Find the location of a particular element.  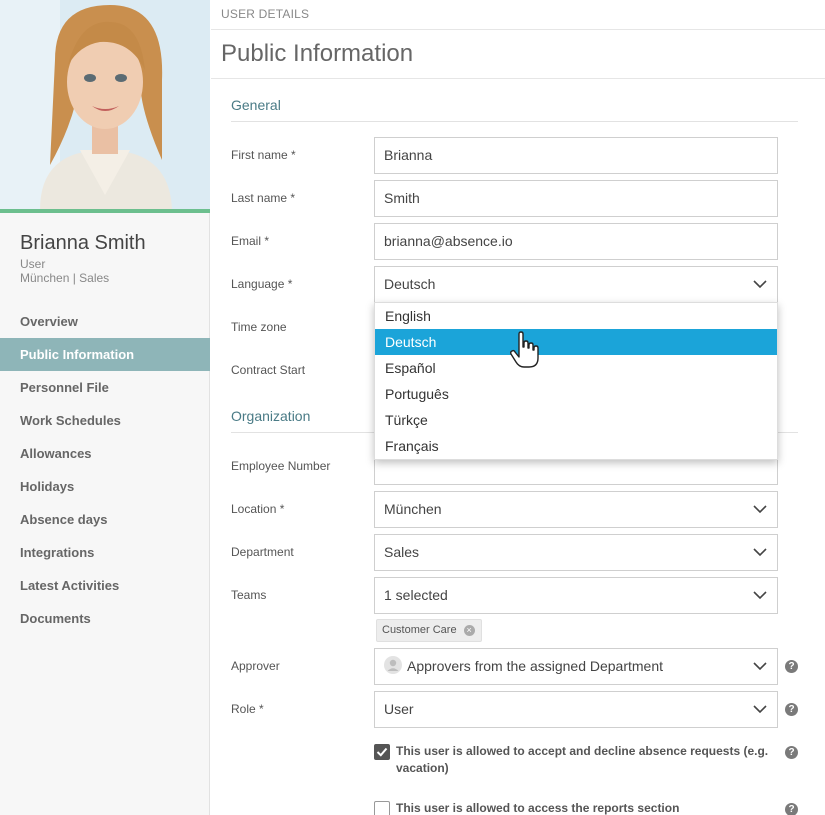

department-select: Sales is located at coordinates (576, 552).